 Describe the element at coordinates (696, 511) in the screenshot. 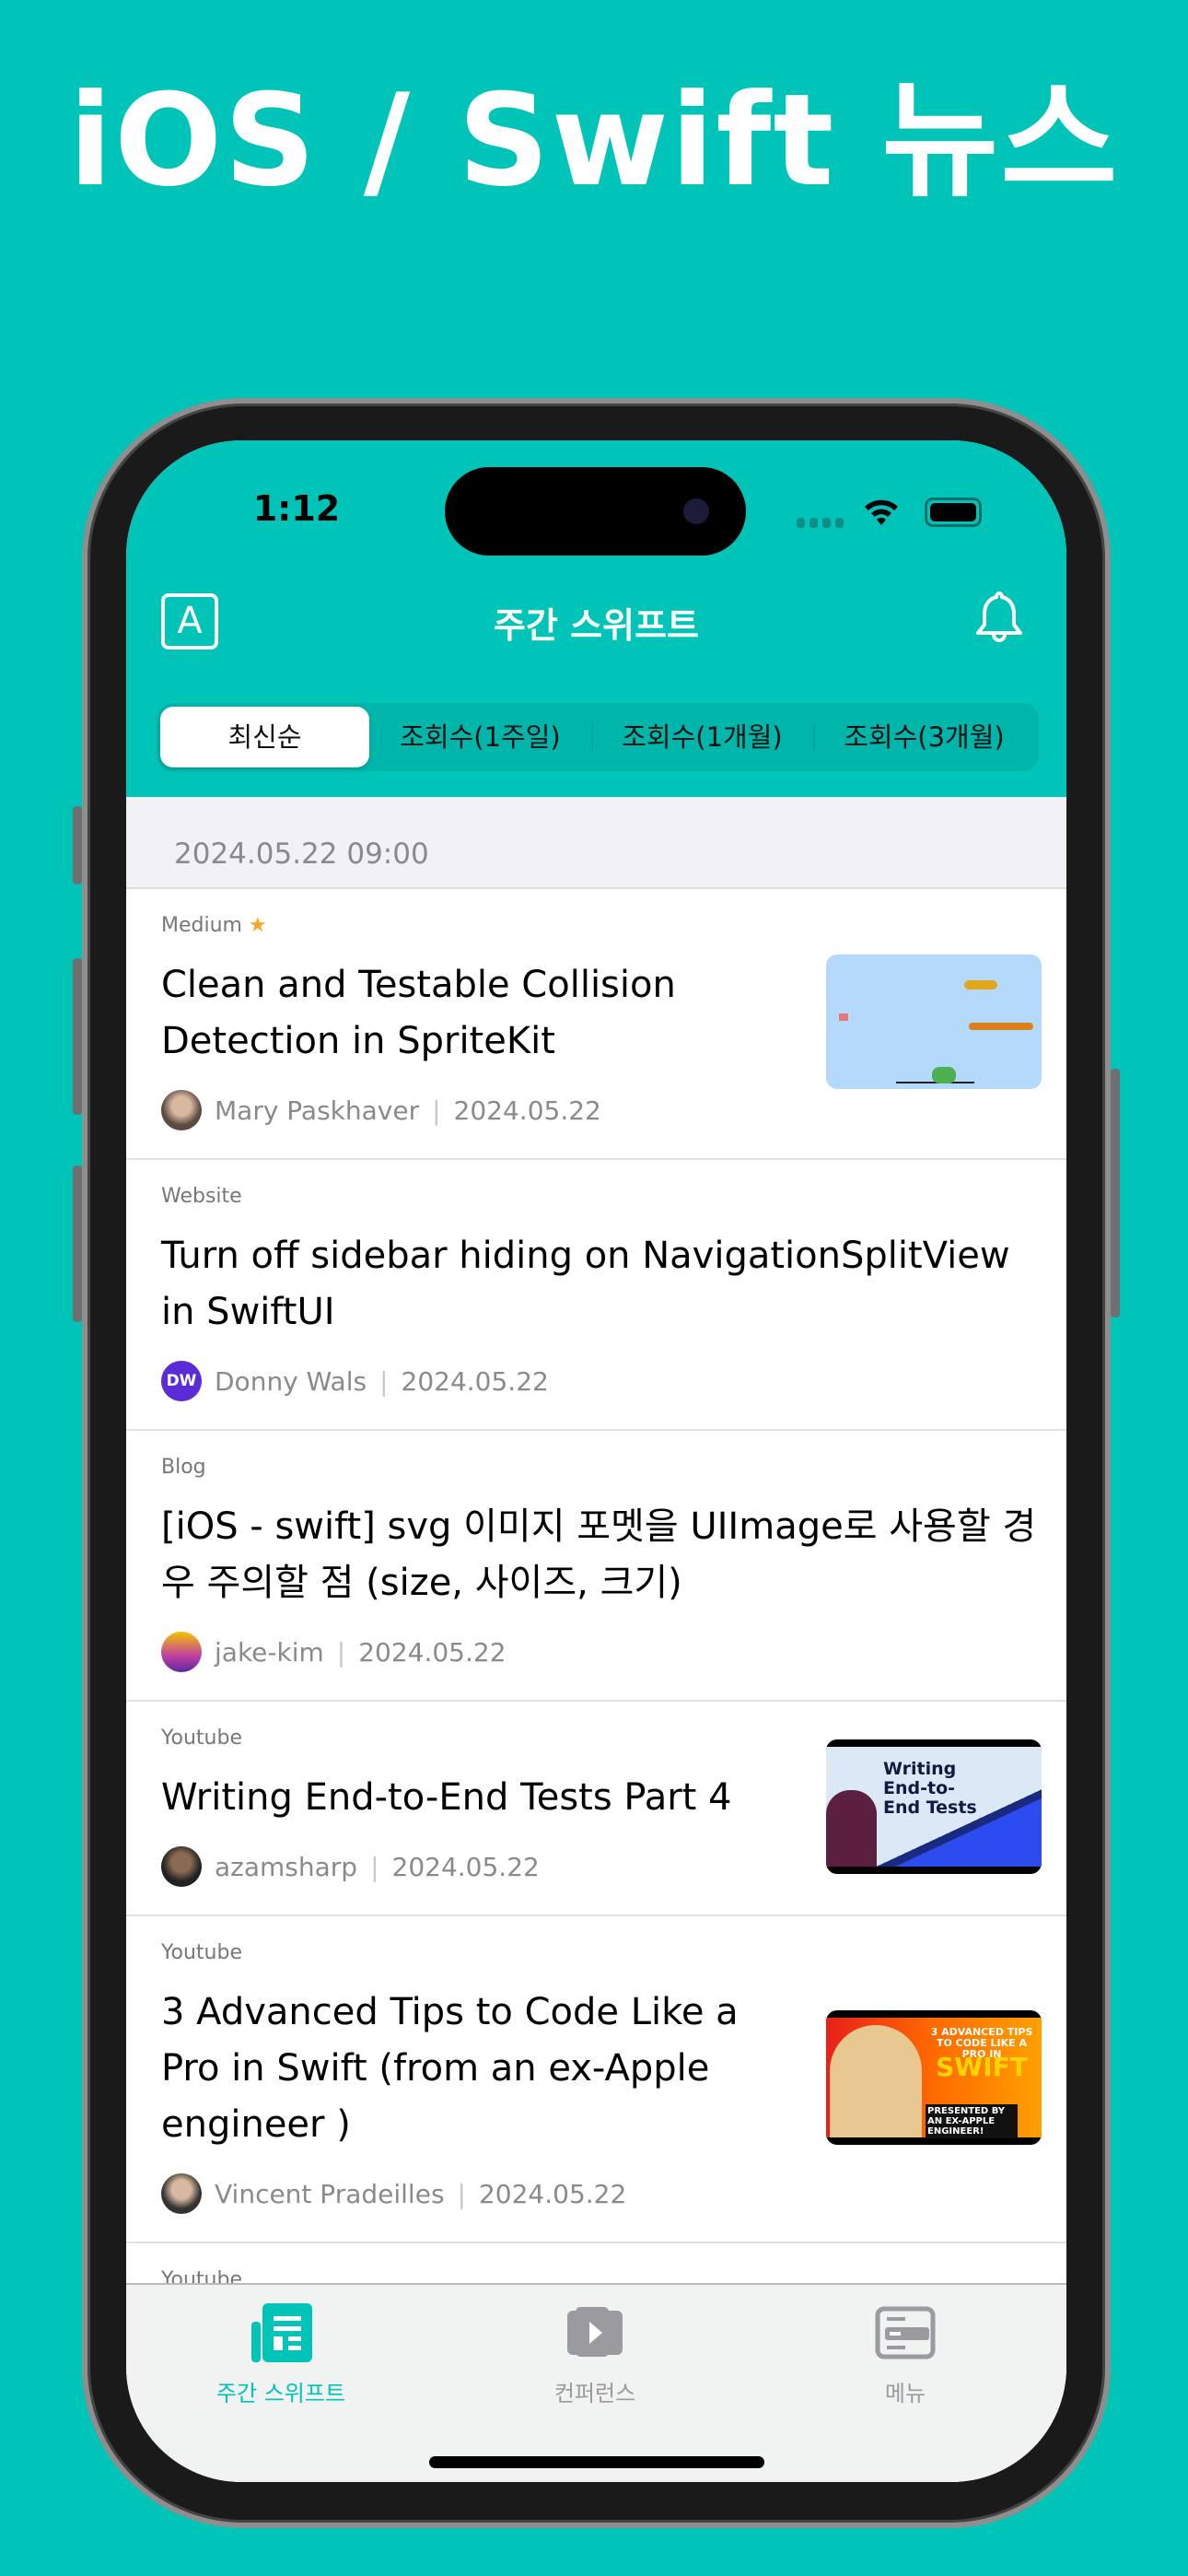

I see `camera-icon` at that location.